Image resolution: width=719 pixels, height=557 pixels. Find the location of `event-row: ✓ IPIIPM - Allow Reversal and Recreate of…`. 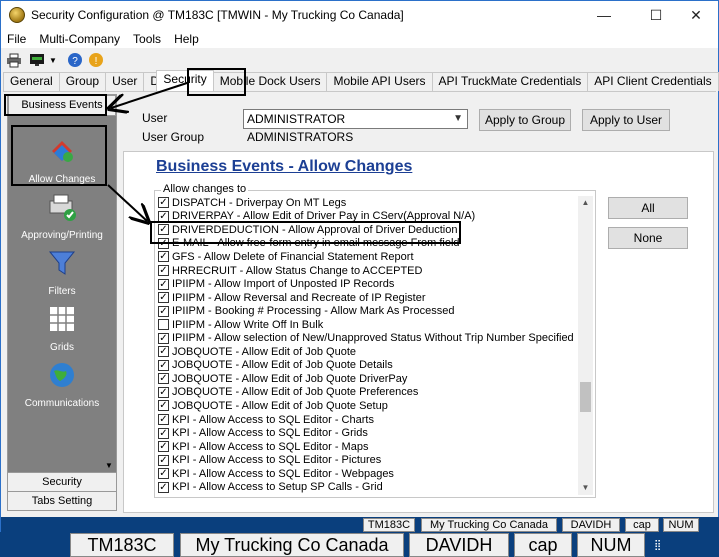

event-row: ✓ IPIIPM - Allow Reversal and Recreate of… is located at coordinates (366, 298).